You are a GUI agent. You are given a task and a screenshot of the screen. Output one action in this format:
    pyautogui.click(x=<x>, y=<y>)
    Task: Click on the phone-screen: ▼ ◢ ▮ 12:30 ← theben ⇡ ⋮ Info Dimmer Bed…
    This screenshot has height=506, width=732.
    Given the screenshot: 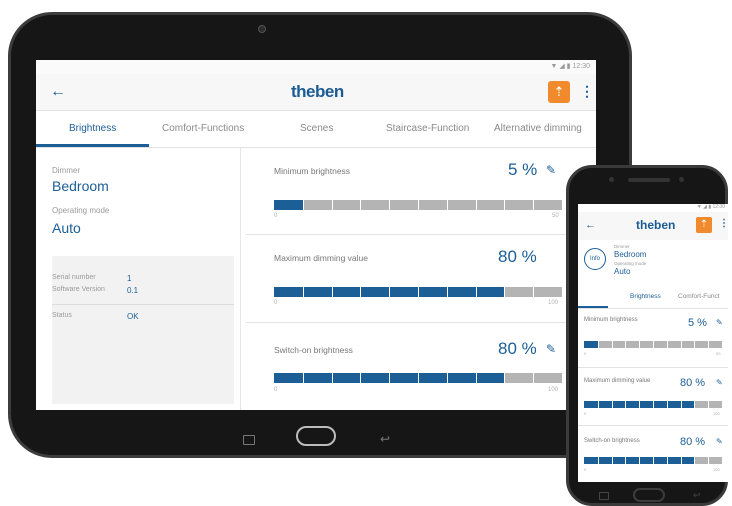 What is the action you would take?
    pyautogui.click(x=653, y=343)
    